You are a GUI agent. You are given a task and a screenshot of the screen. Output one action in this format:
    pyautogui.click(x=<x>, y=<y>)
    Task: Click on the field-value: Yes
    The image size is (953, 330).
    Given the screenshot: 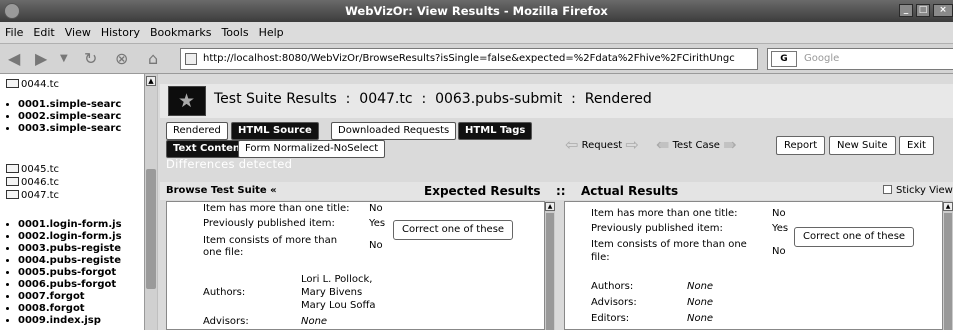 What is the action you would take?
    pyautogui.click(x=780, y=228)
    